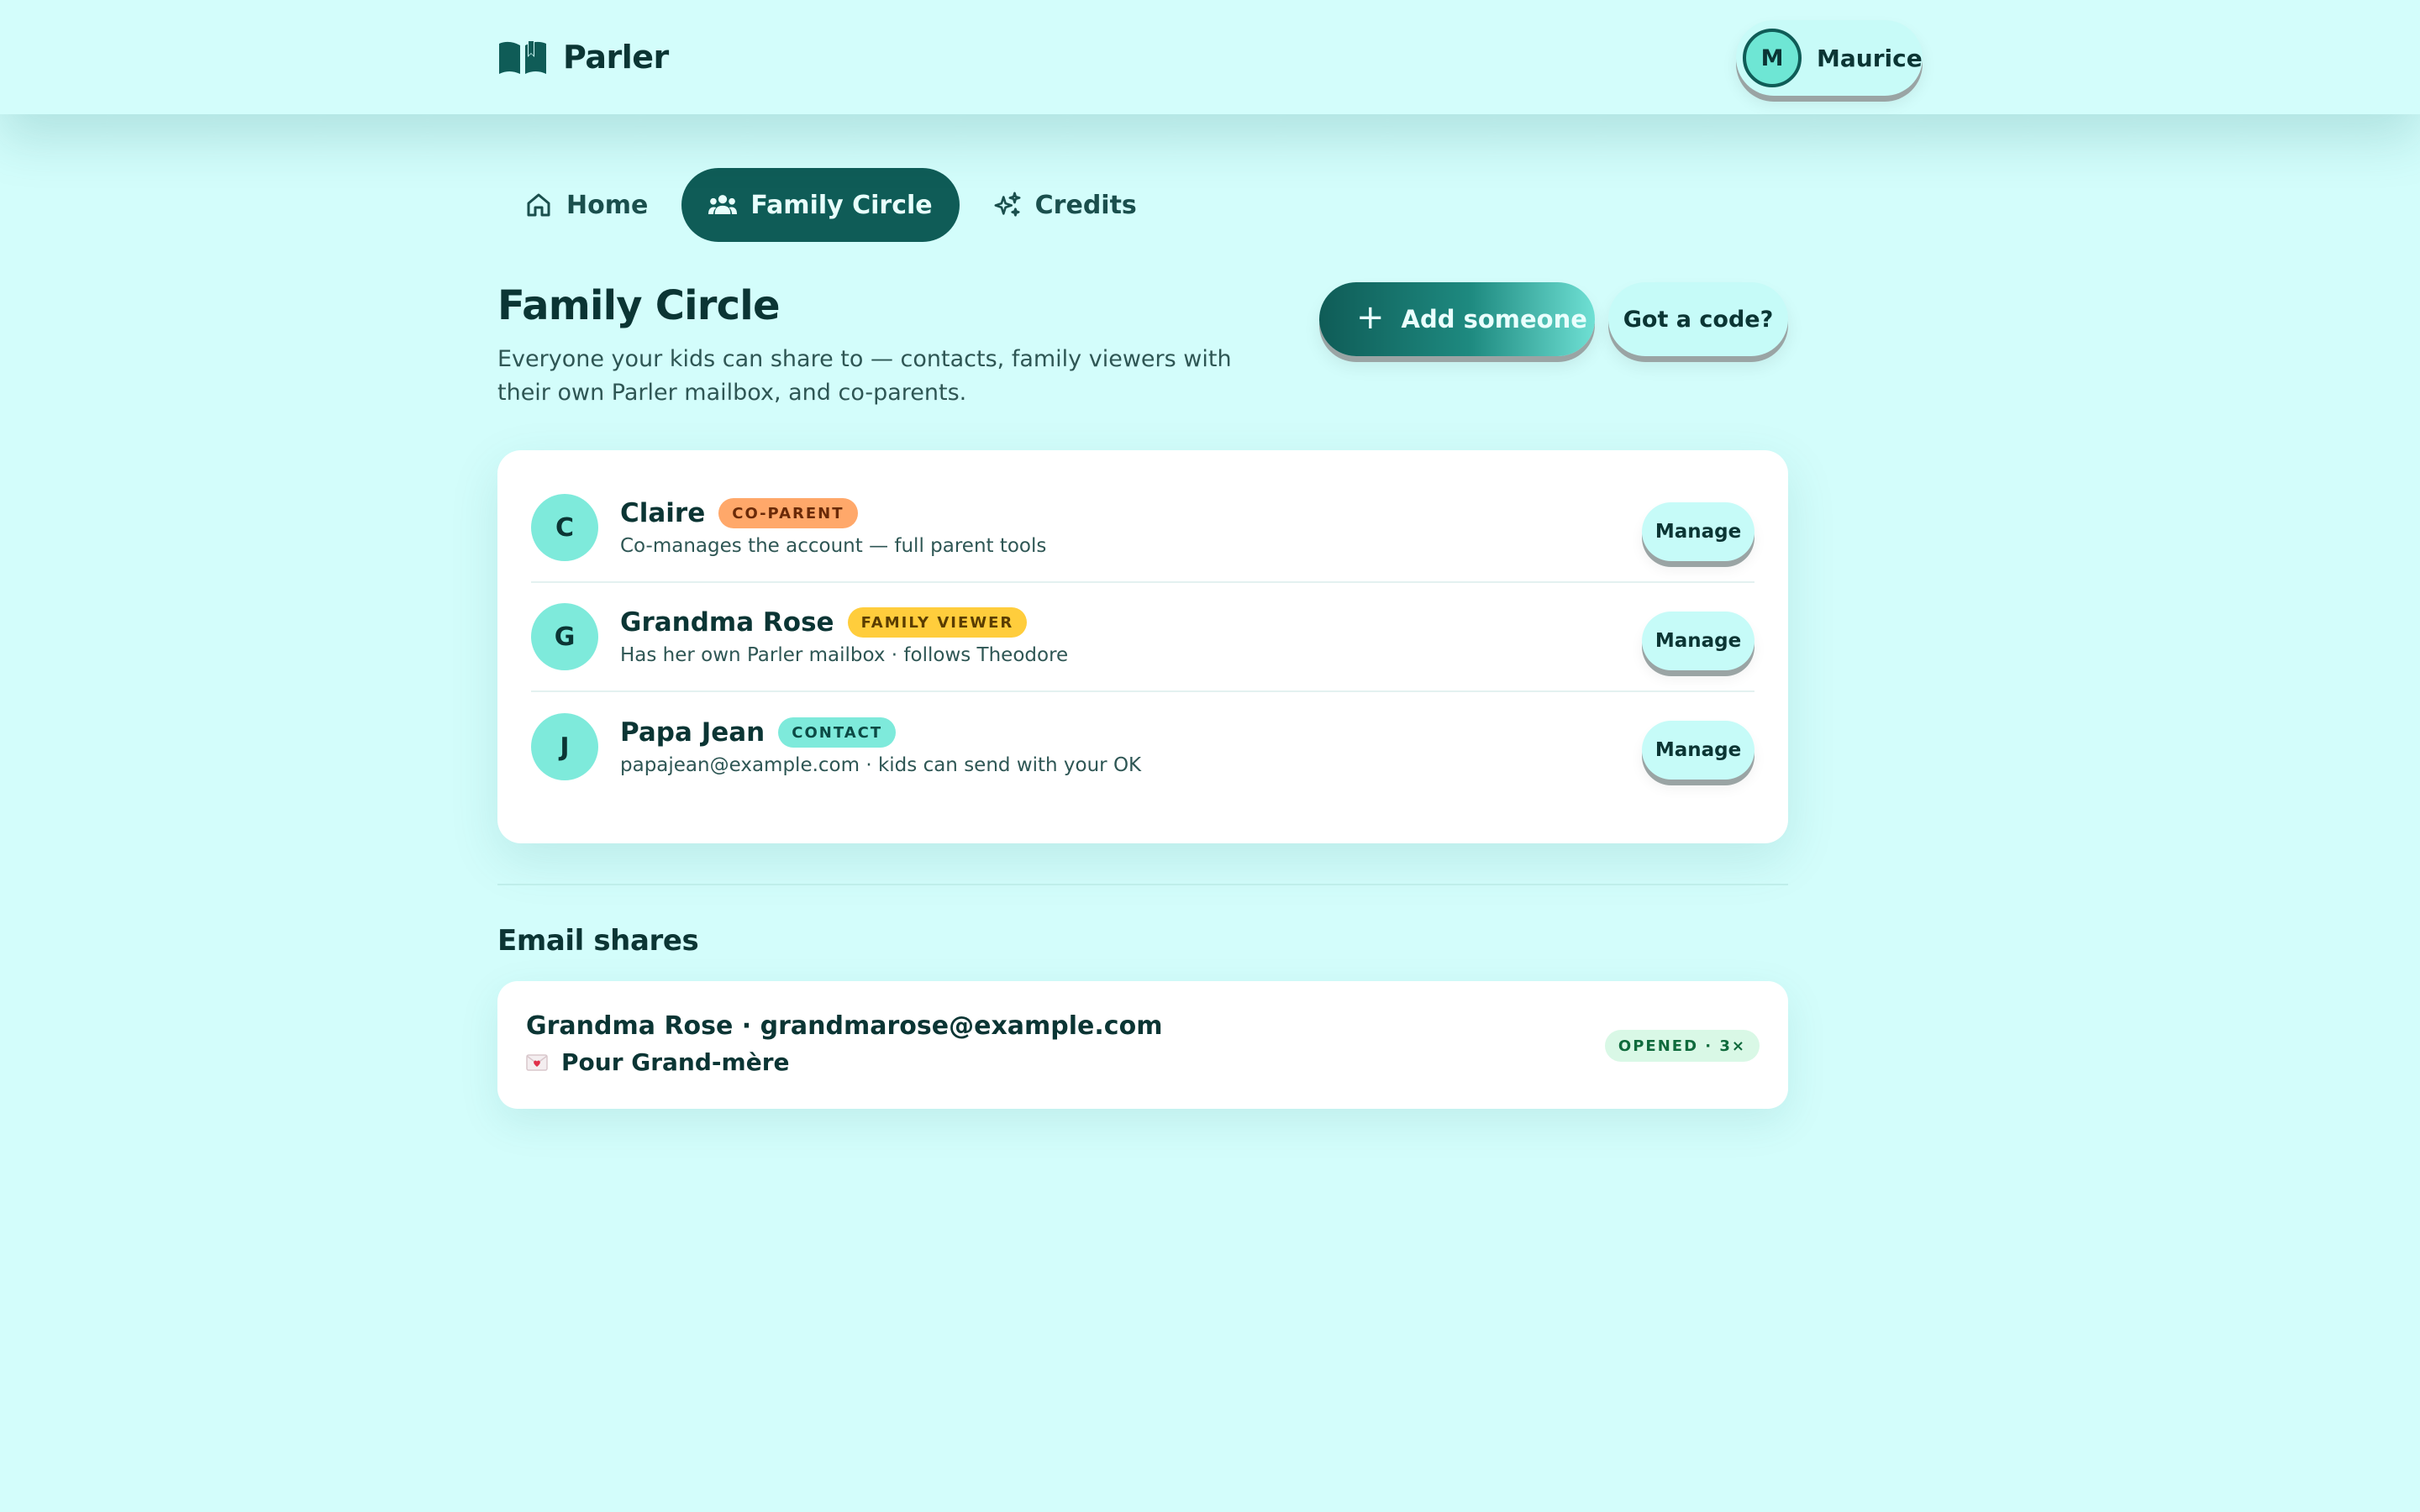 The image size is (2420, 1512). Describe the element at coordinates (537, 1062) in the screenshot. I see `love-letter-icon` at that location.